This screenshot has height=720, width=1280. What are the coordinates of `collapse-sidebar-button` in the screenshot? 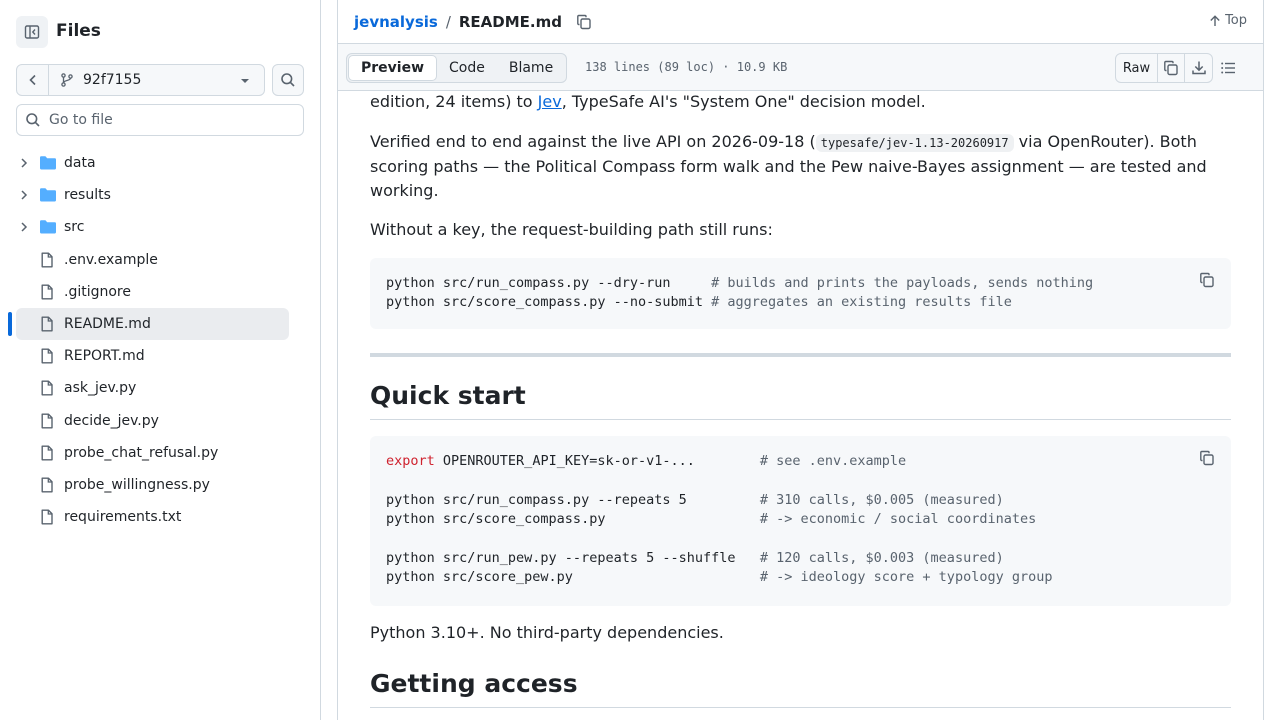 It's located at (32, 32).